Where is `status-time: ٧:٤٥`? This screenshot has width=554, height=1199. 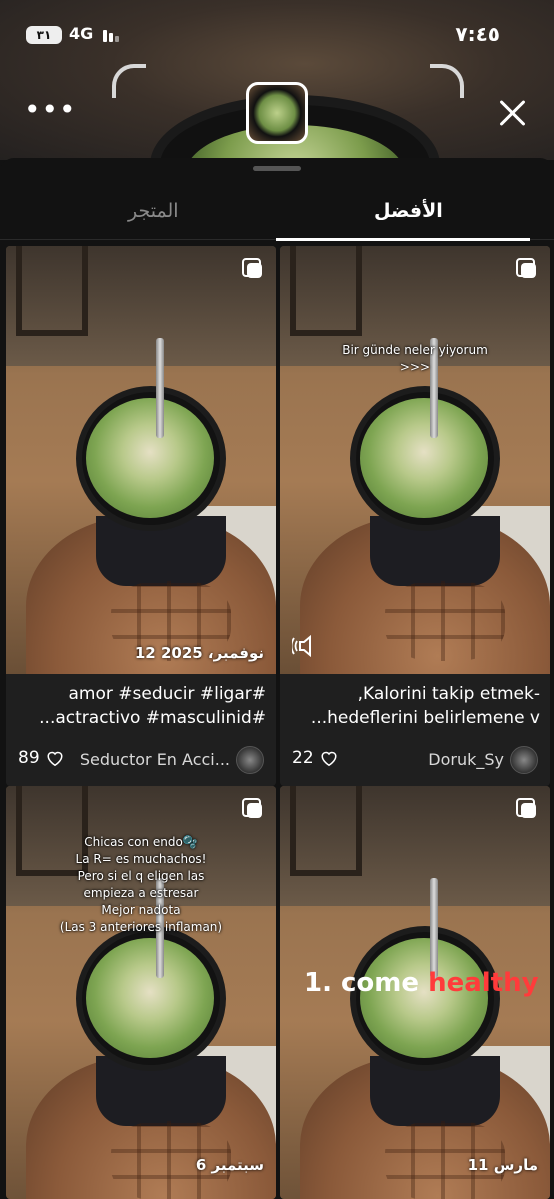
status-time: ٧:٤٥ is located at coordinates (477, 34).